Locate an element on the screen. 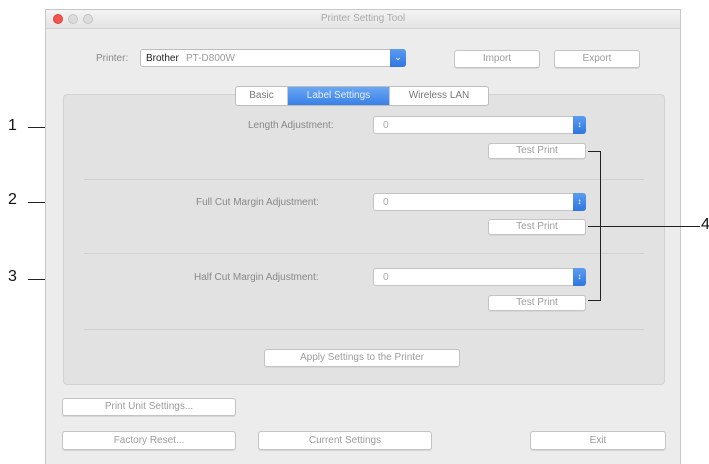  length-adjustment-label: Length Adjustment: is located at coordinates (291, 125).